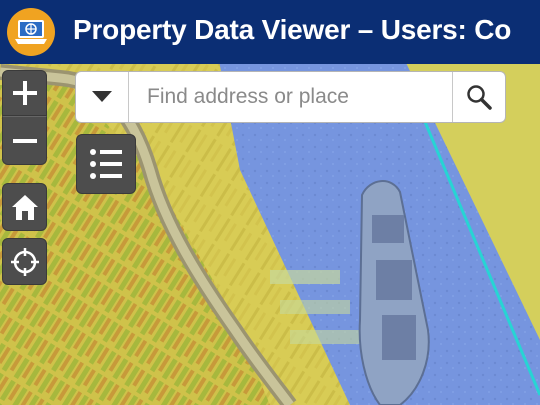 The image size is (540, 405). I want to click on minus-icon, so click(24, 140).